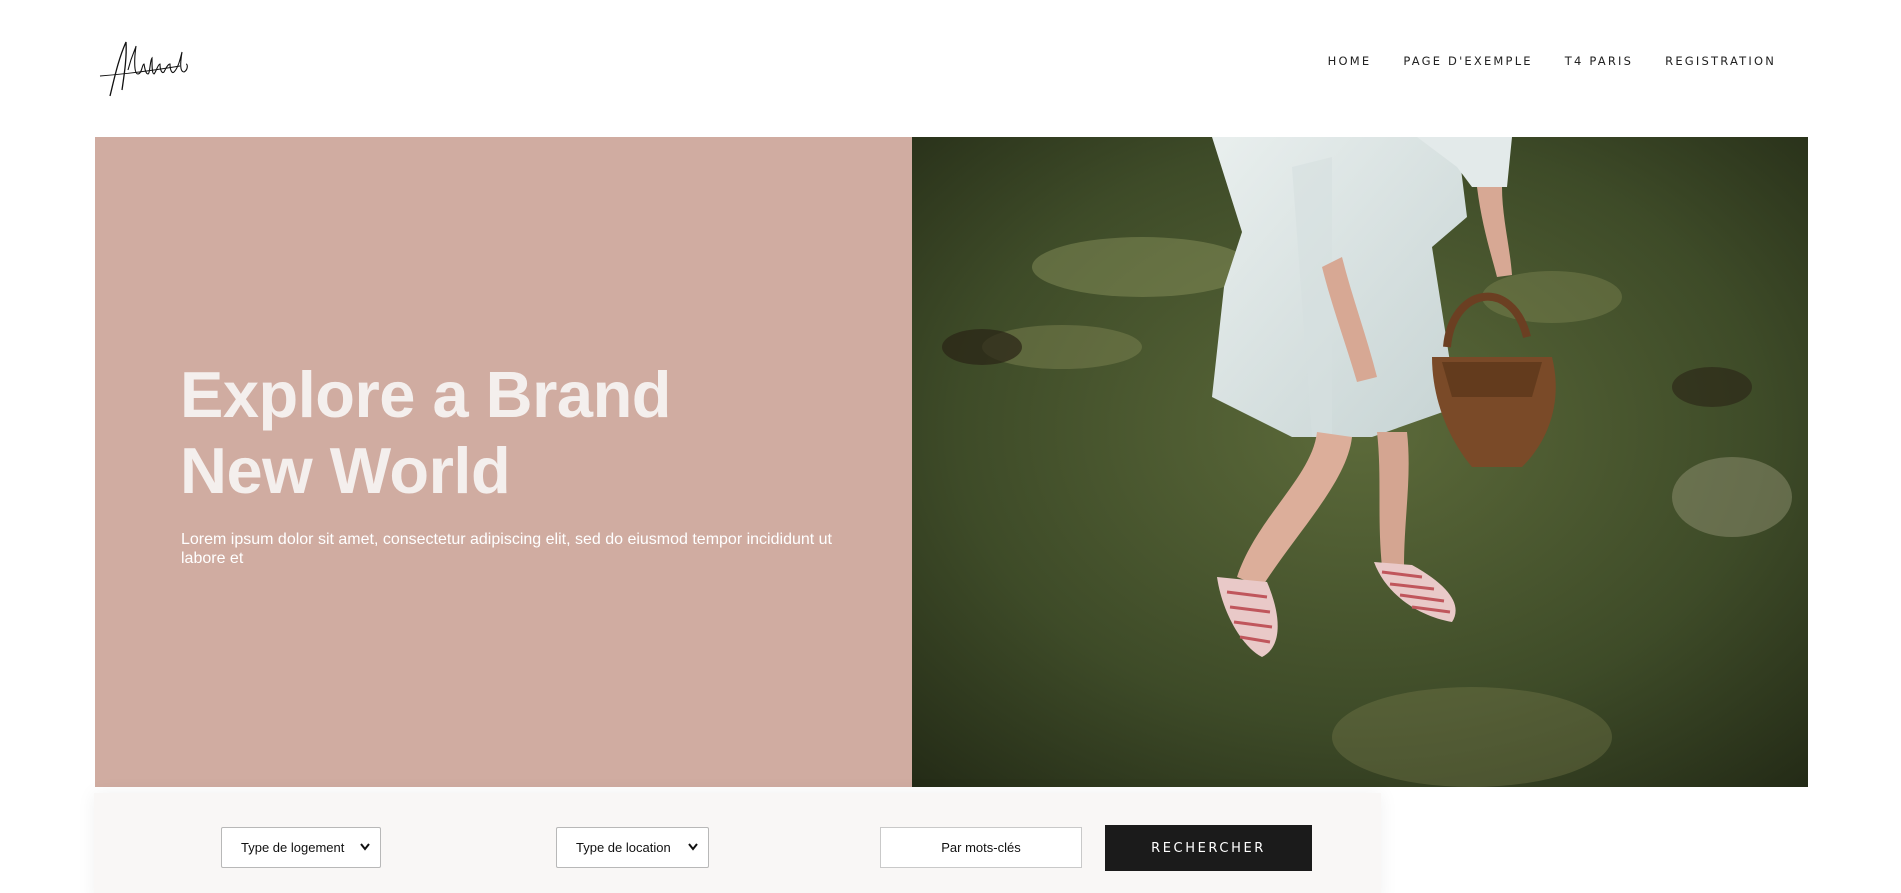 The image size is (1901, 893). Describe the element at coordinates (1720, 61) in the screenshot. I see `nav-registration: REGISTRATION` at that location.